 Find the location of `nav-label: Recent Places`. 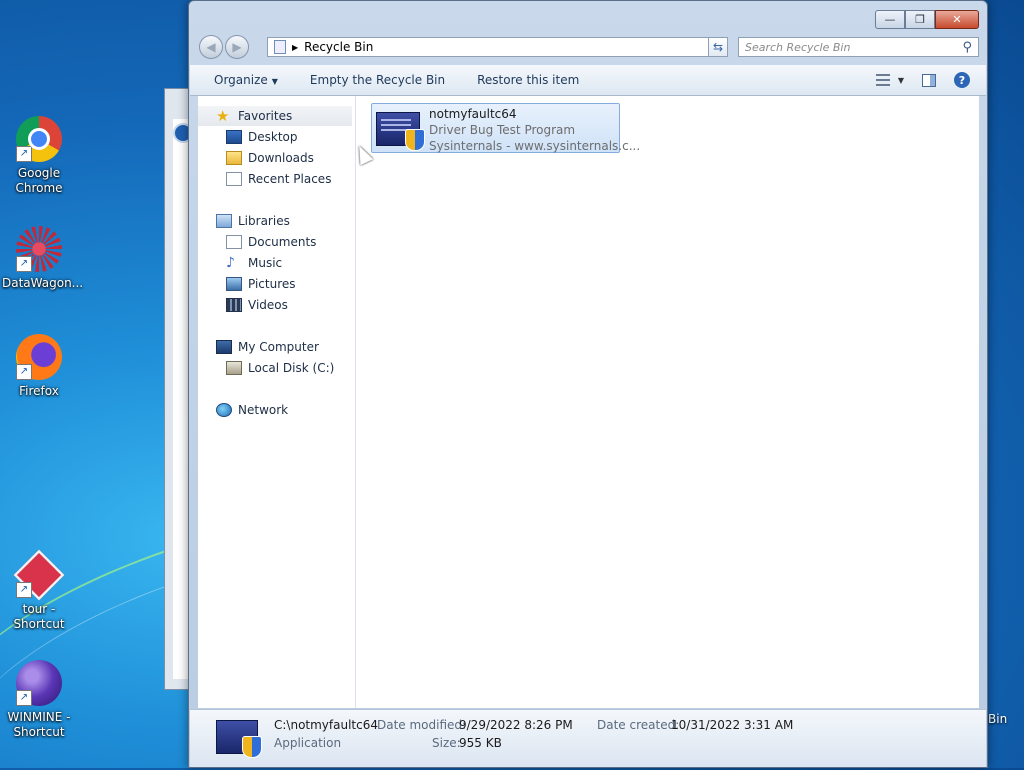

nav-label: Recent Places is located at coordinates (290, 179).